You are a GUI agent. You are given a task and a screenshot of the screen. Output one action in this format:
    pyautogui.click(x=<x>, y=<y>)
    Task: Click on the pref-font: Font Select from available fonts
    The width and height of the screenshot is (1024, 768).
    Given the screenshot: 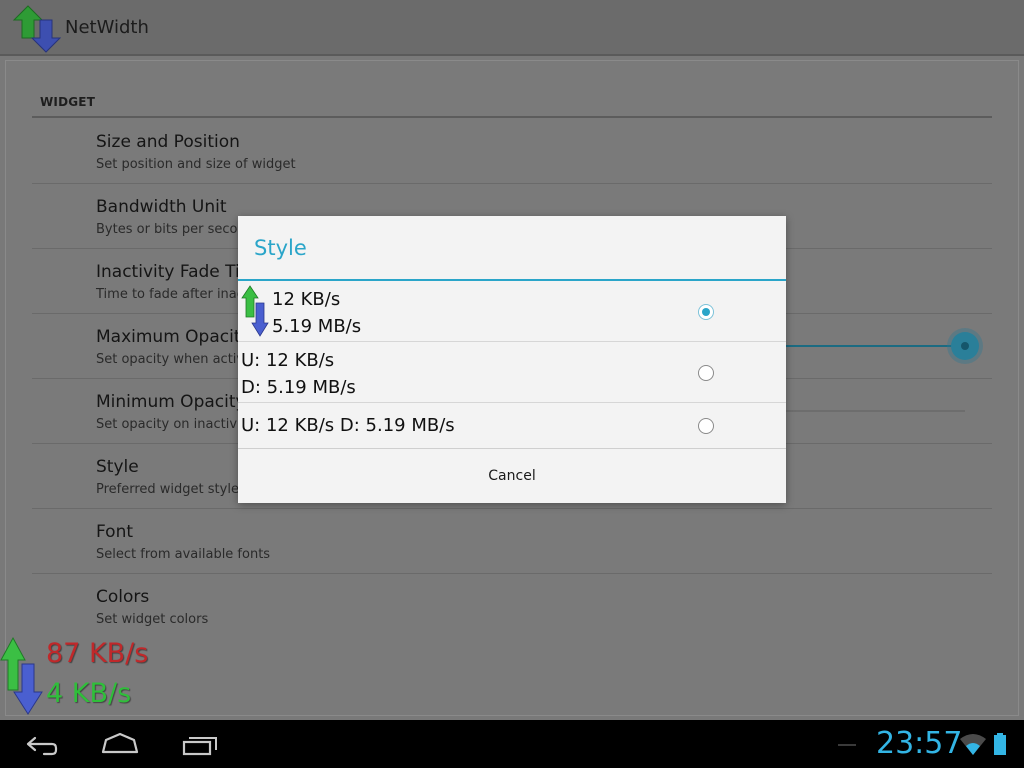 What is the action you would take?
    pyautogui.click(x=512, y=541)
    